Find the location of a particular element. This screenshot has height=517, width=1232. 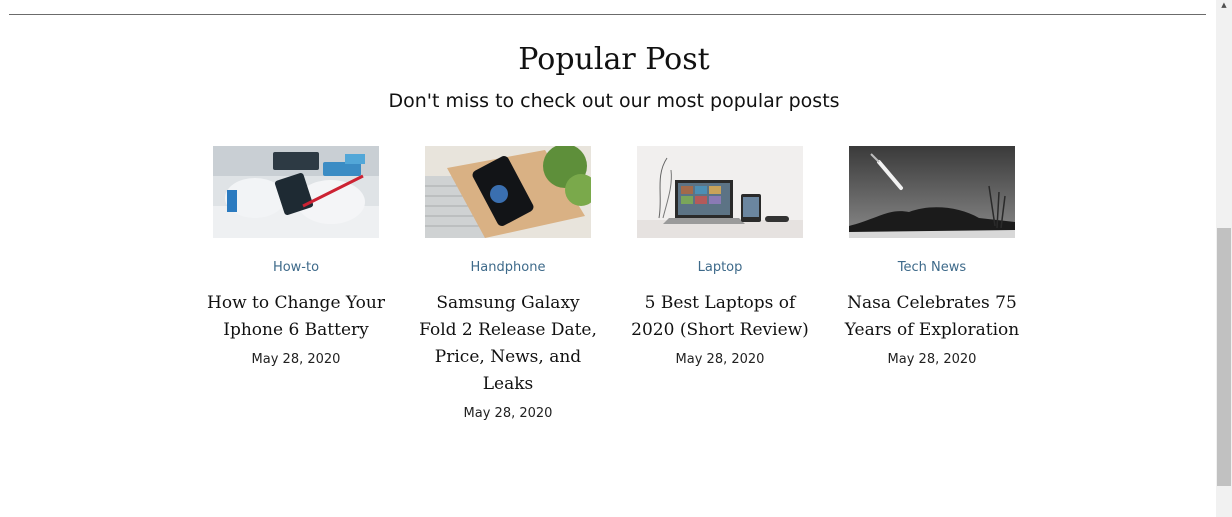

post-thumbnail-rocket is located at coordinates (932, 192).